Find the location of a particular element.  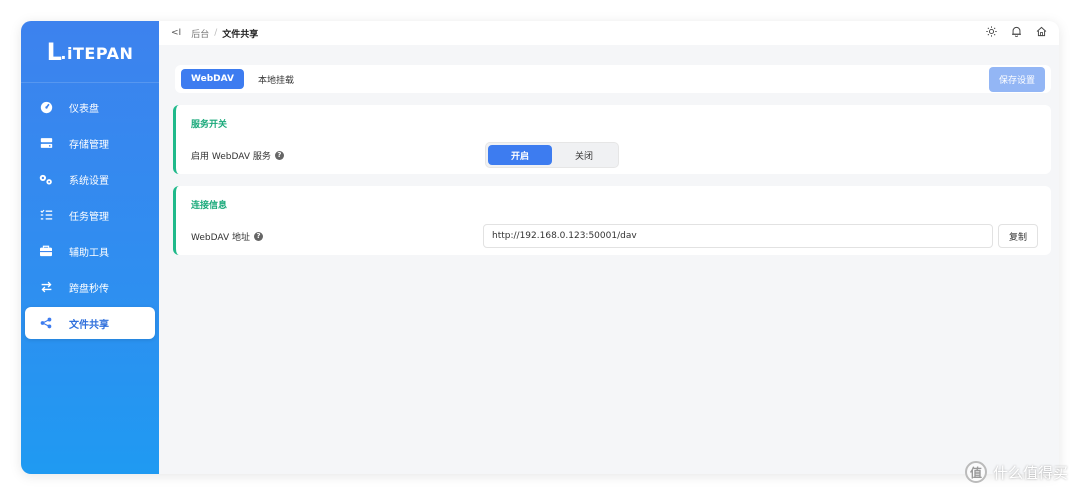

sidebar-item-dashboard: 仪表盘 is located at coordinates (90, 107).